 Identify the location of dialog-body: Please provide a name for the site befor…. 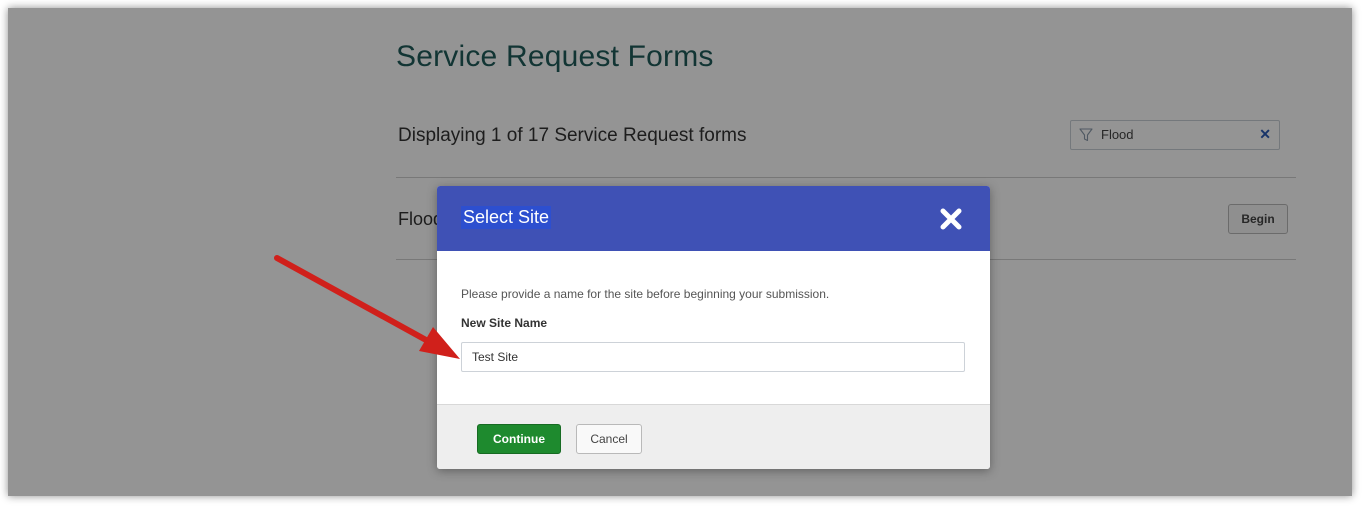
(713, 327).